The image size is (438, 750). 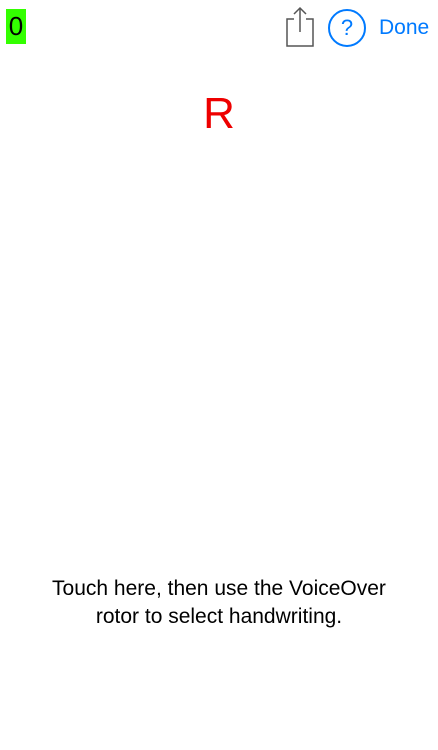 What do you see at coordinates (347, 28) in the screenshot?
I see `help-button: ?` at bounding box center [347, 28].